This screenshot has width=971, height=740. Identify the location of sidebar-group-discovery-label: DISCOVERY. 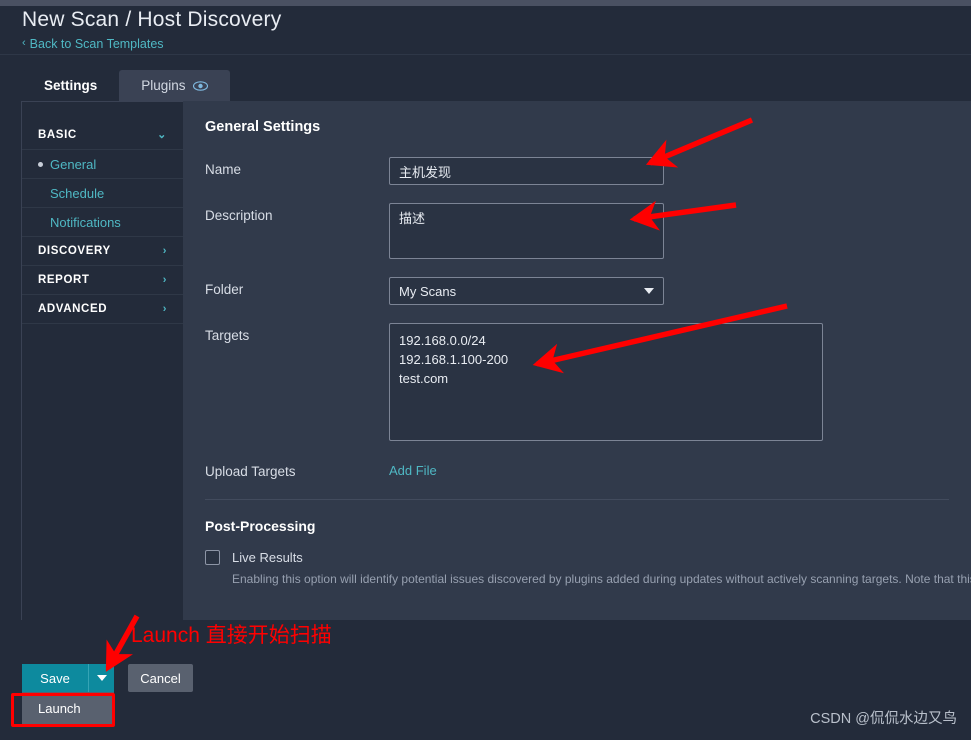
(74, 251).